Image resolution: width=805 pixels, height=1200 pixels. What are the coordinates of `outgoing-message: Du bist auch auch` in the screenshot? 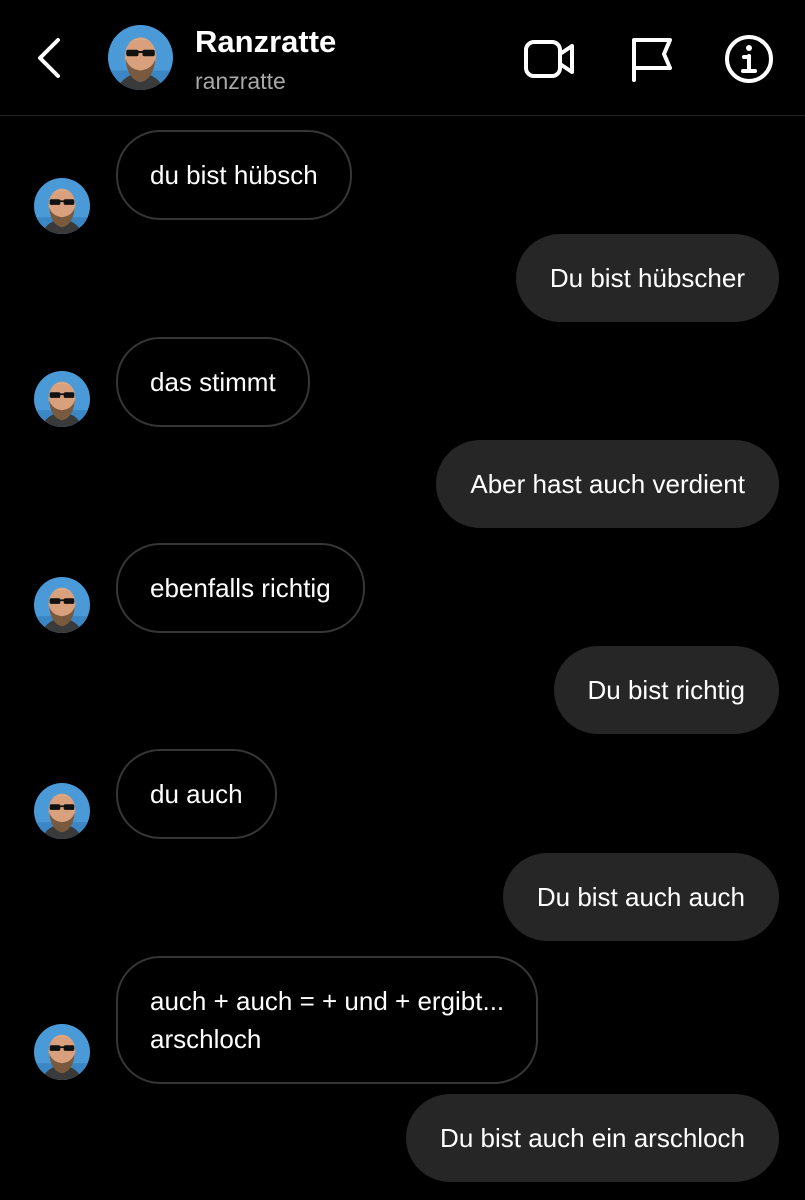 It's located at (640, 897).